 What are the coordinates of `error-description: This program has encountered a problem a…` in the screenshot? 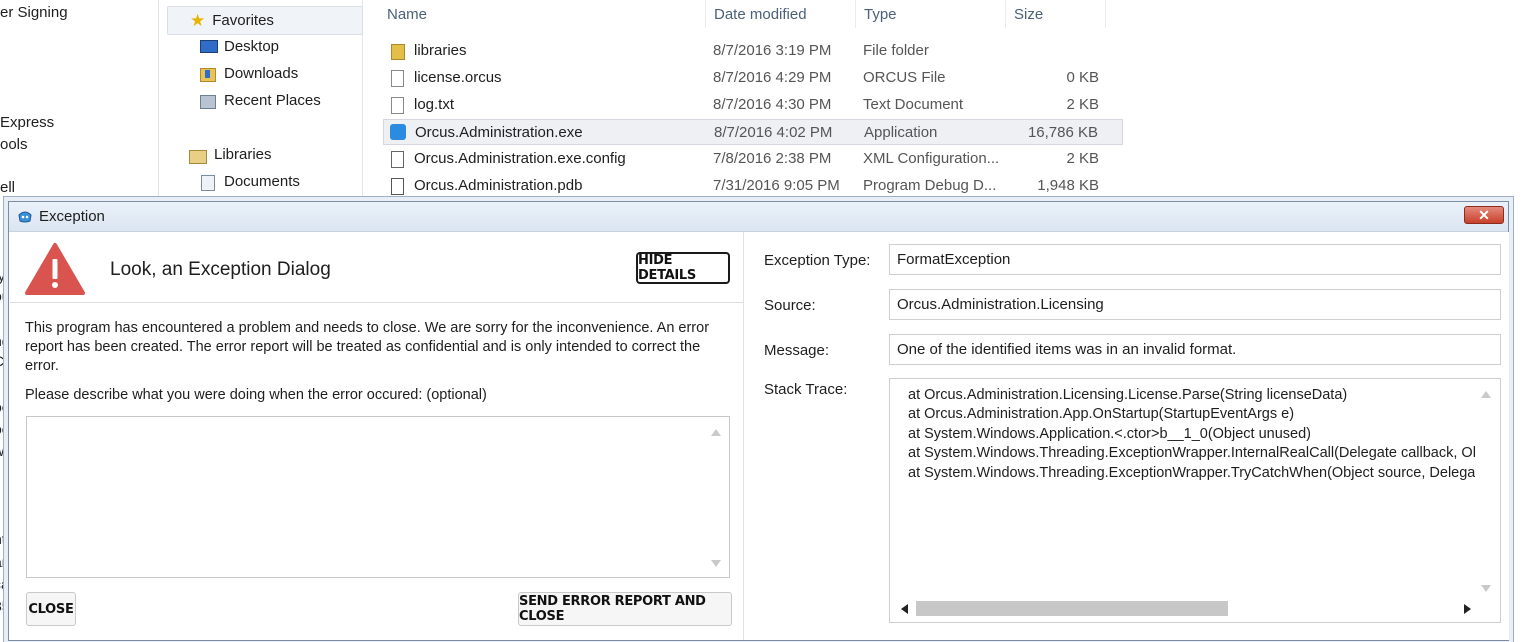 It's located at (367, 347).